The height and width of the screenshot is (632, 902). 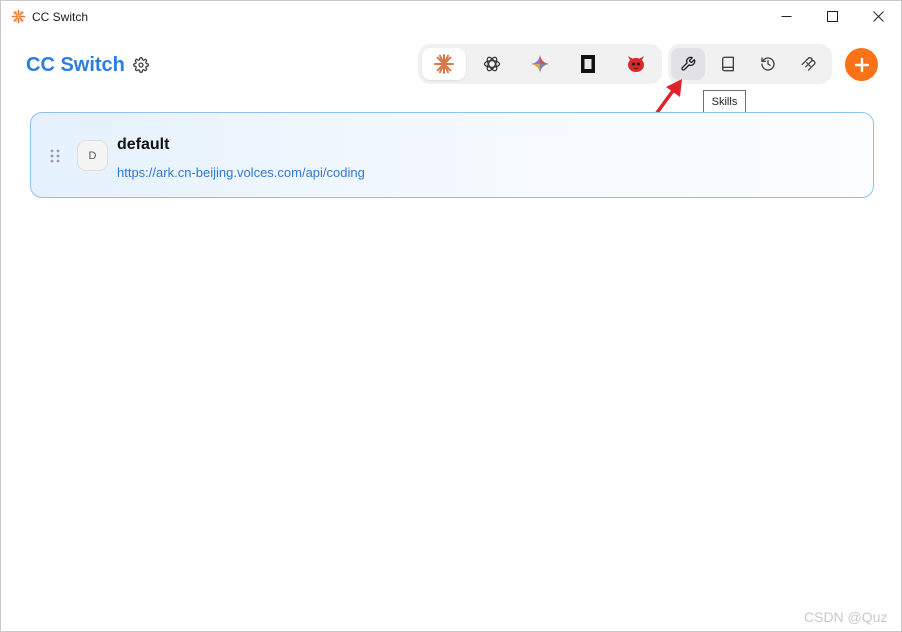 I want to click on claude-icon, so click(x=444, y=64).